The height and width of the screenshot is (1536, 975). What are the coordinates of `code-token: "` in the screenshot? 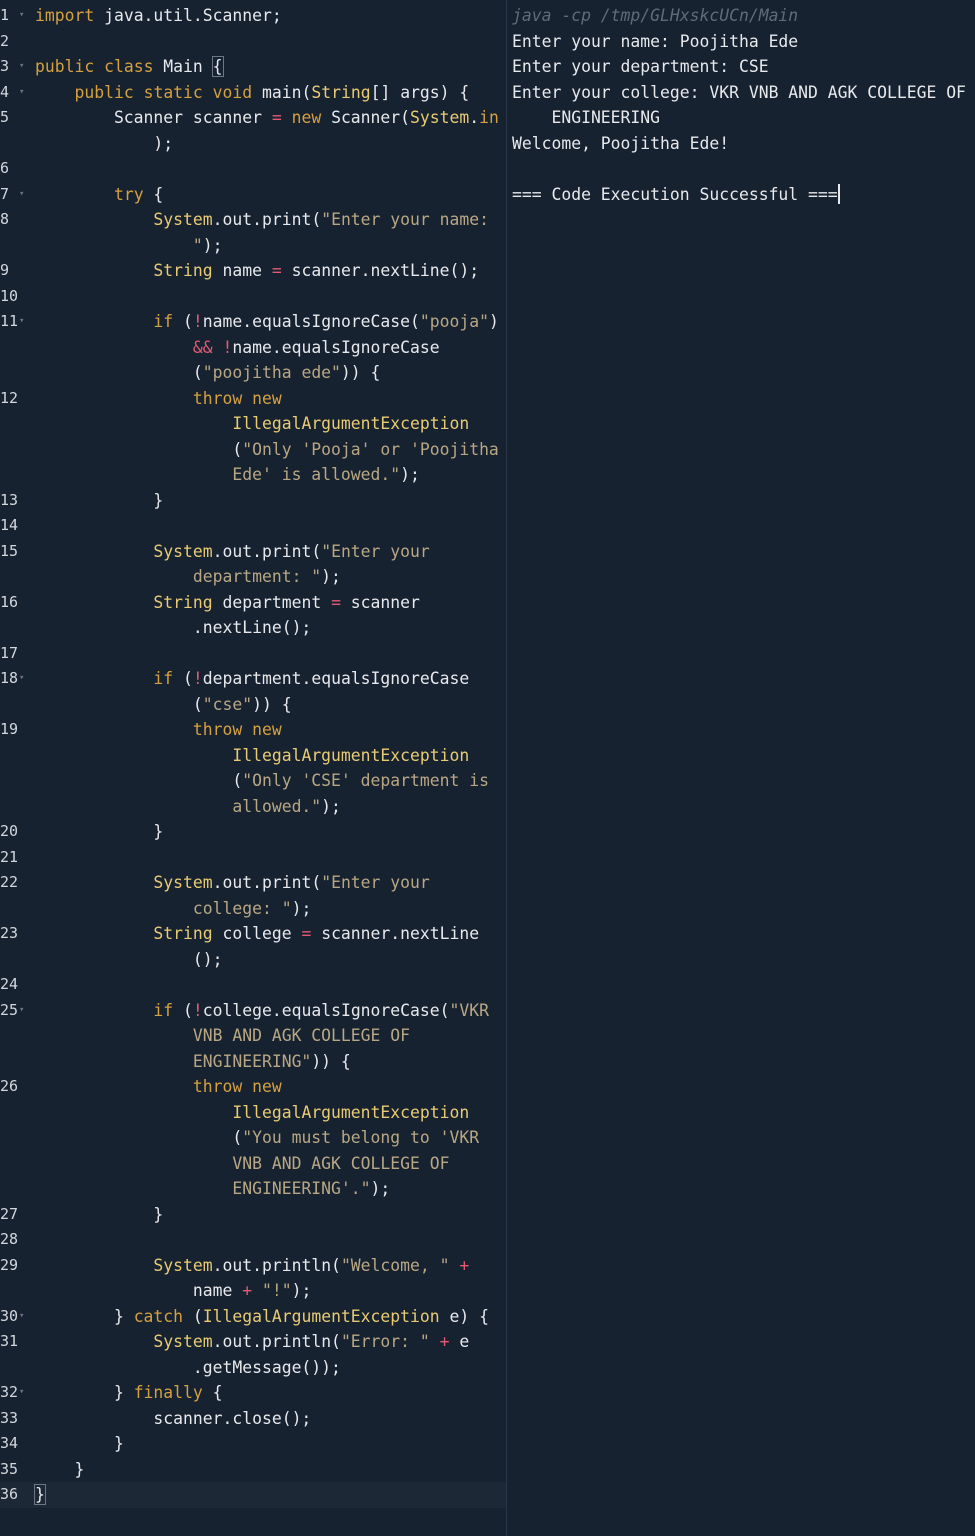 It's located at (119, 245).